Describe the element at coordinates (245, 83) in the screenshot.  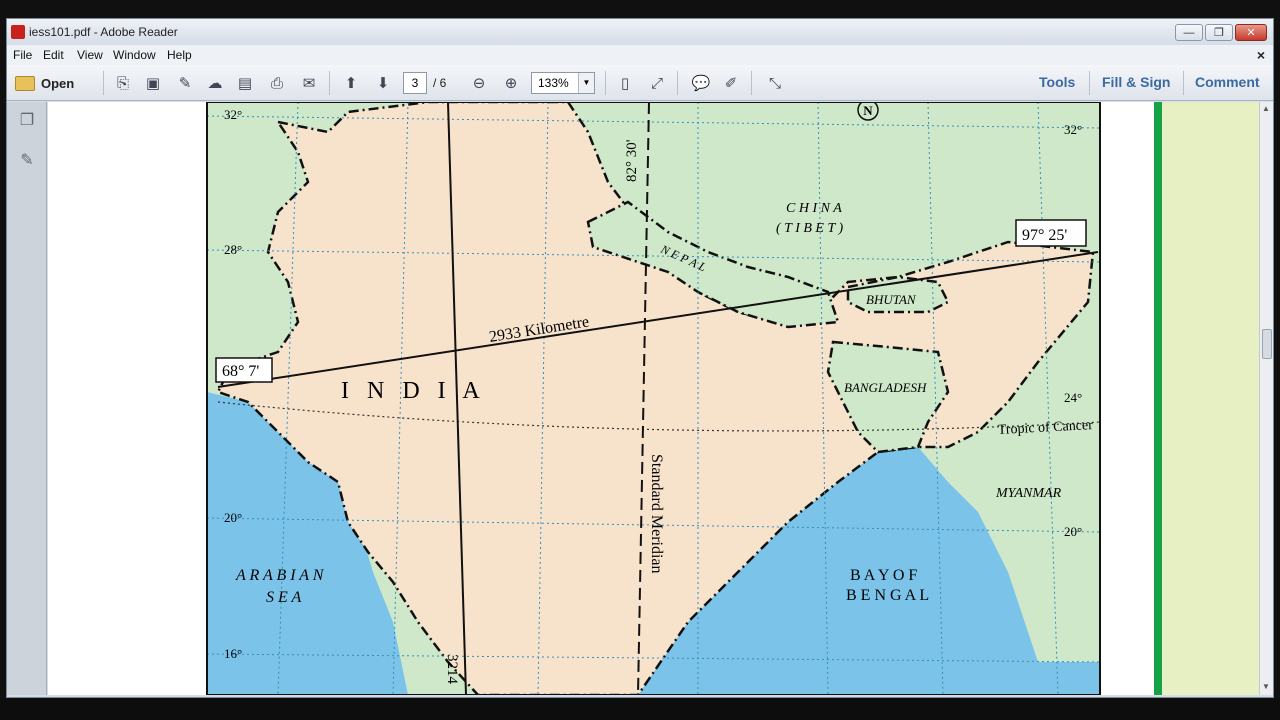
I see `save-icon: ▤` at that location.